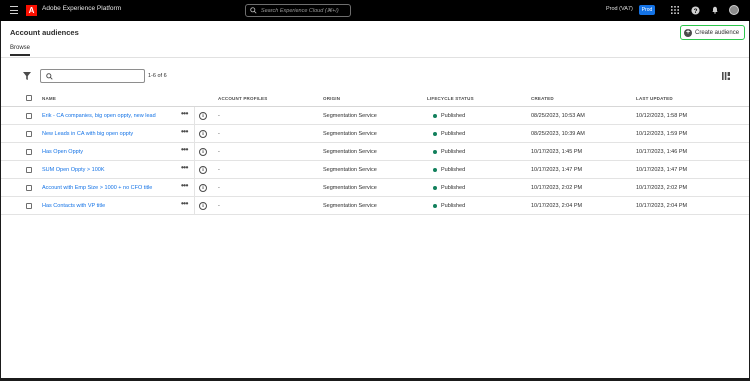 The height and width of the screenshot is (381, 750). Describe the element at coordinates (20, 50) in the screenshot. I see `tab-browse: Browse` at that location.